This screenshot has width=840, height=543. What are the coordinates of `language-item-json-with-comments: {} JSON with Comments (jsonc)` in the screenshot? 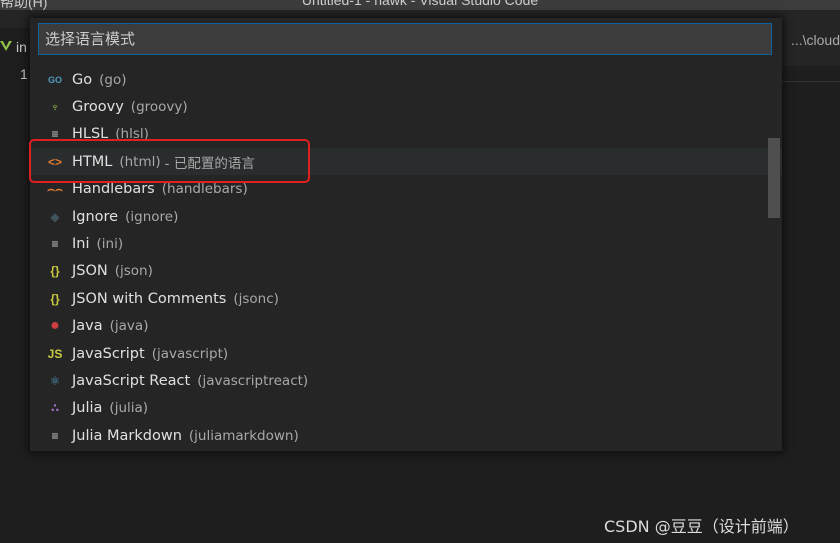 It's located at (406, 298).